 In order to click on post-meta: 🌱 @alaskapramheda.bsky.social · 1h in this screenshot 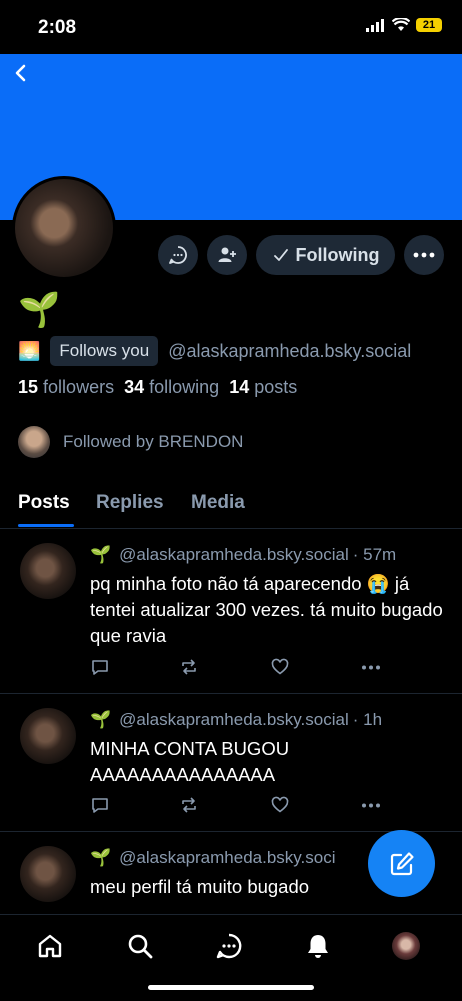, I will do `click(236, 720)`.